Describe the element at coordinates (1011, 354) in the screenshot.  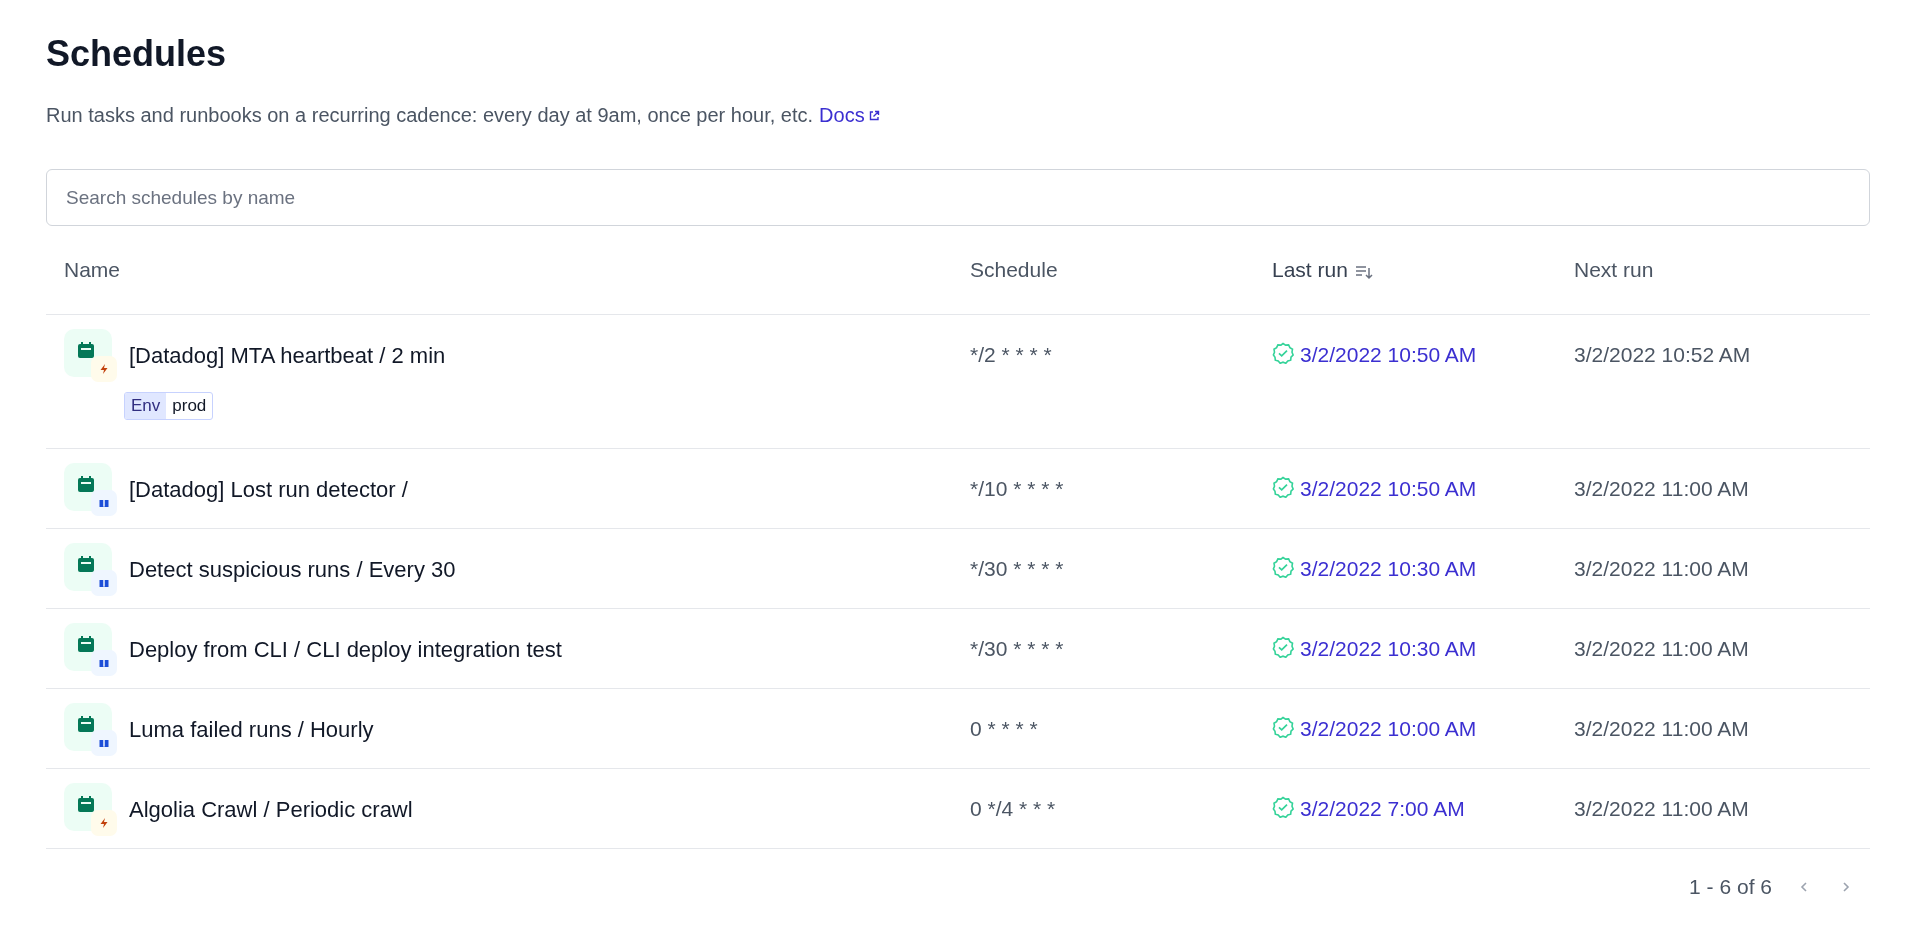
I see `cron-expression: */2 * * * *` at that location.